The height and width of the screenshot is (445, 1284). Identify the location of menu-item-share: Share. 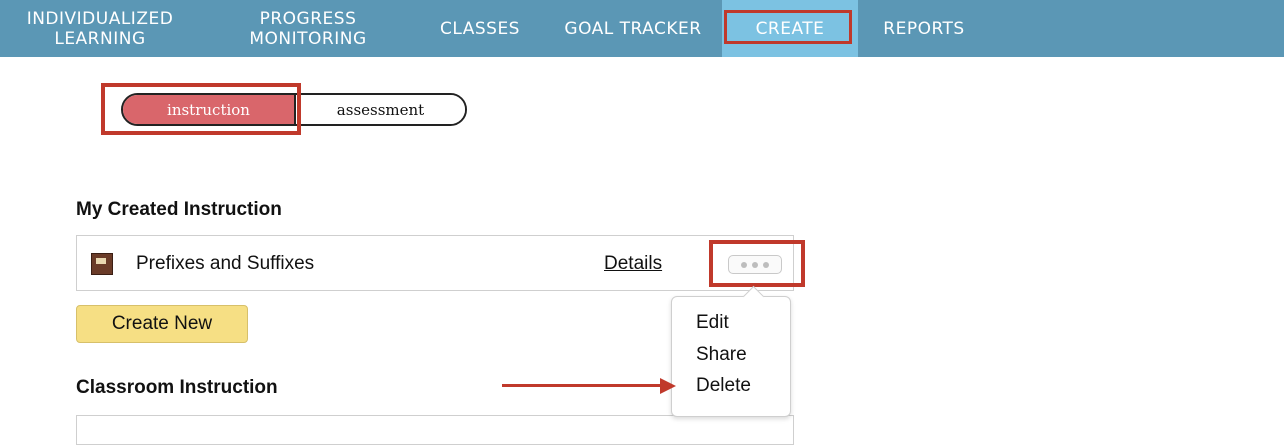
(721, 355).